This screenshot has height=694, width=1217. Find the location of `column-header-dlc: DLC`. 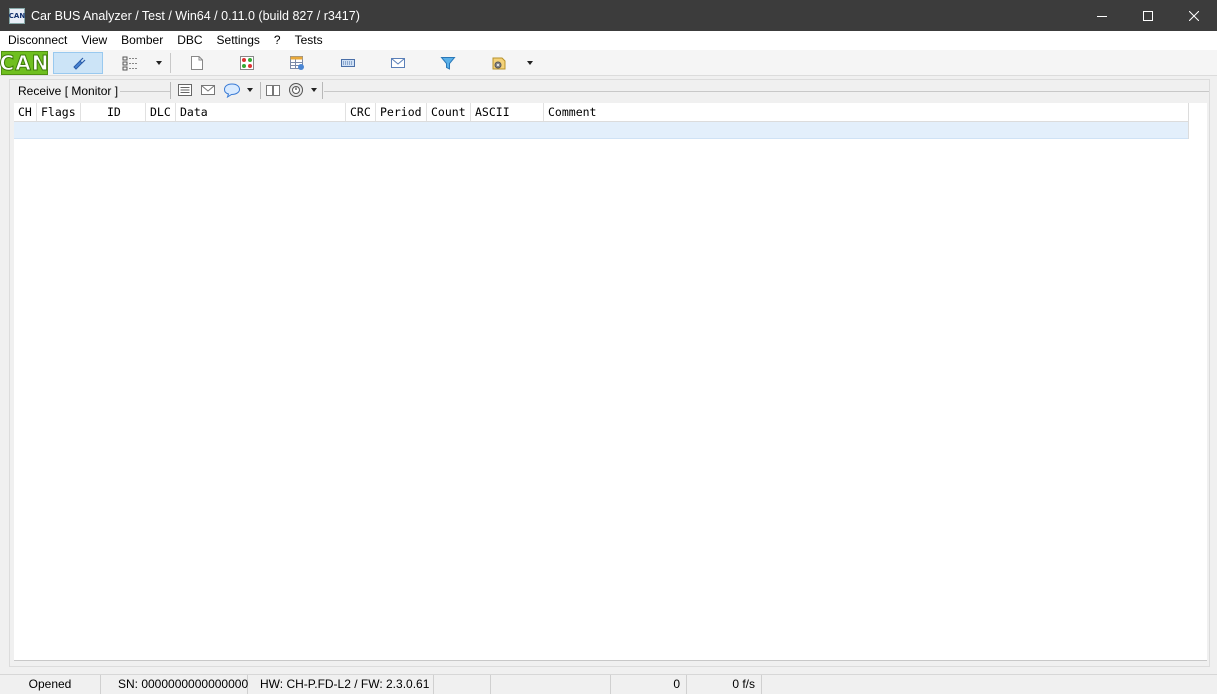

column-header-dlc: DLC is located at coordinates (161, 112).